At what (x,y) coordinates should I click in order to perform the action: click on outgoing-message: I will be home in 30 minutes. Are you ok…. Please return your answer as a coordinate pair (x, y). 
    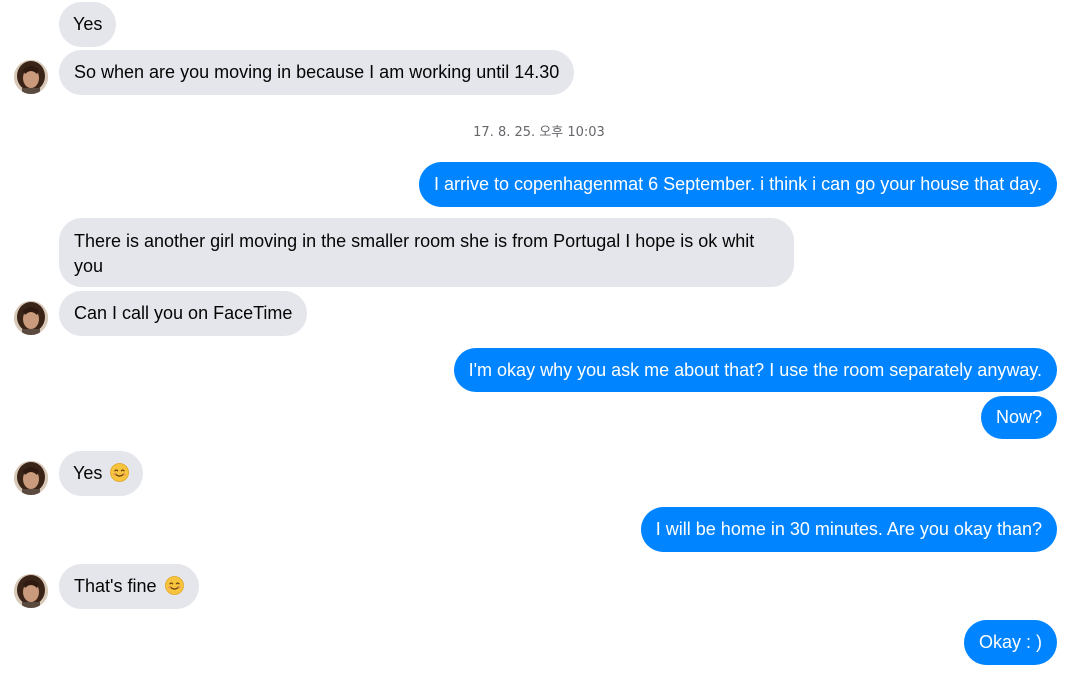
    Looking at the image, I should click on (848, 529).